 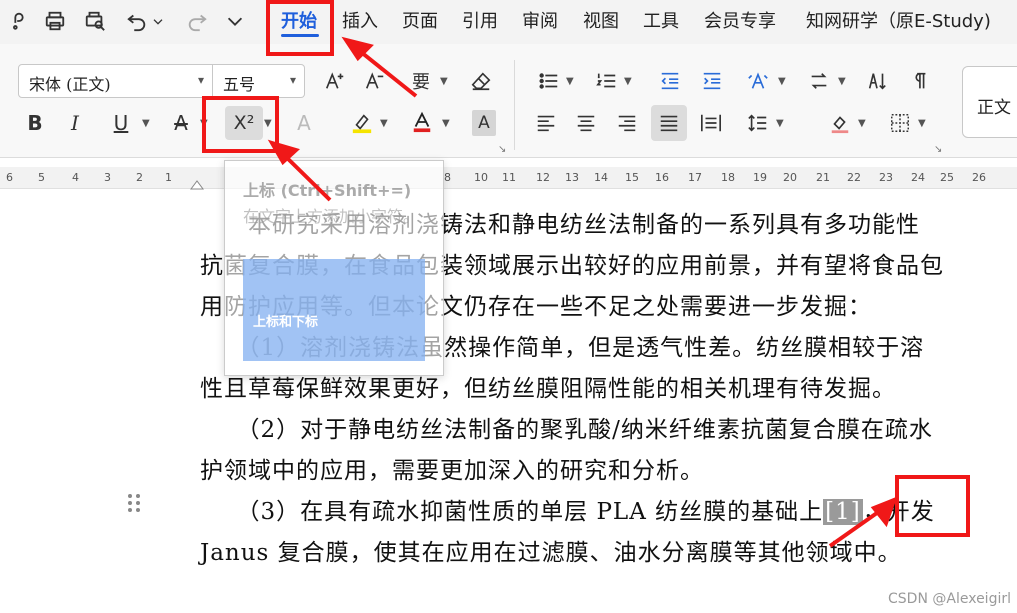 What do you see at coordinates (695, 177) in the screenshot?
I see `ruler-number: 17` at bounding box center [695, 177].